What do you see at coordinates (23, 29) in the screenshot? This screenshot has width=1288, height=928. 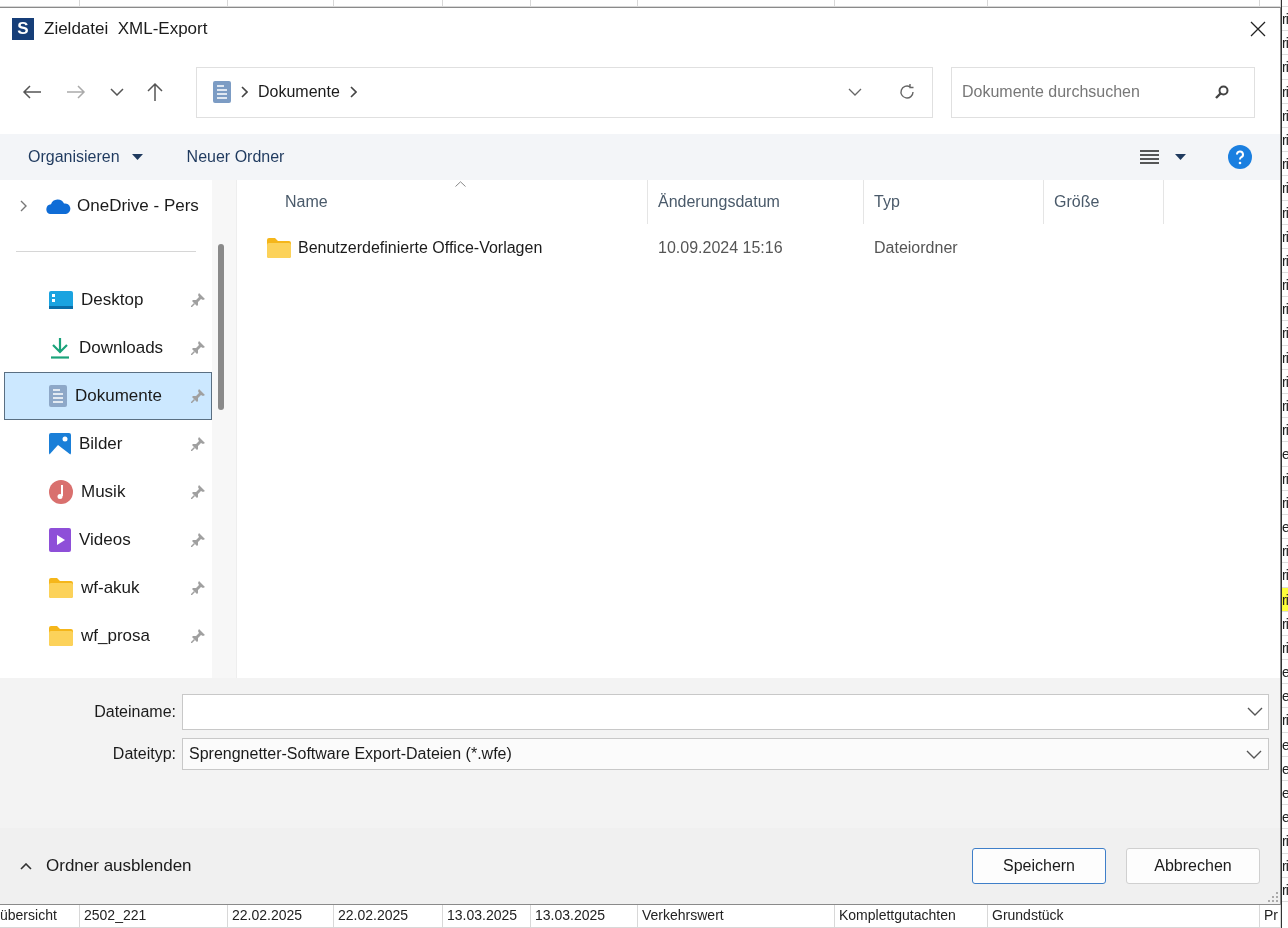 I see `app-logo-icon: S` at bounding box center [23, 29].